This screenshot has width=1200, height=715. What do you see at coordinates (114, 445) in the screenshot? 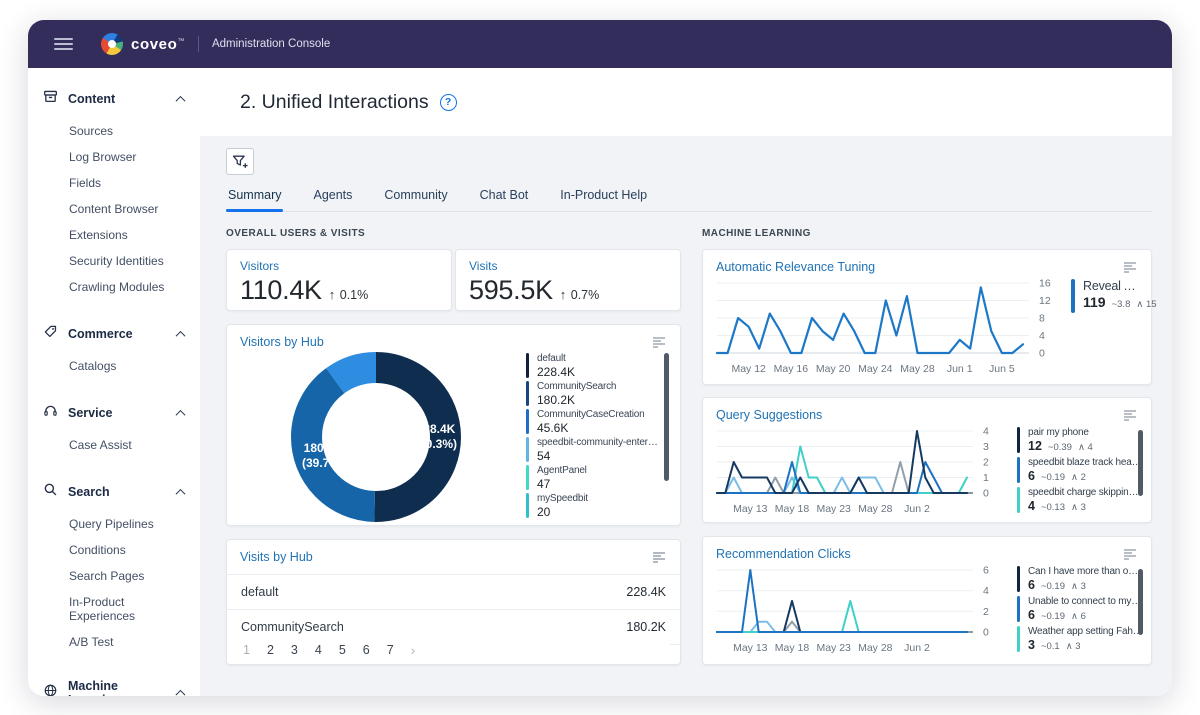
I see `sidebar-item-case-assist: Case Assist` at bounding box center [114, 445].